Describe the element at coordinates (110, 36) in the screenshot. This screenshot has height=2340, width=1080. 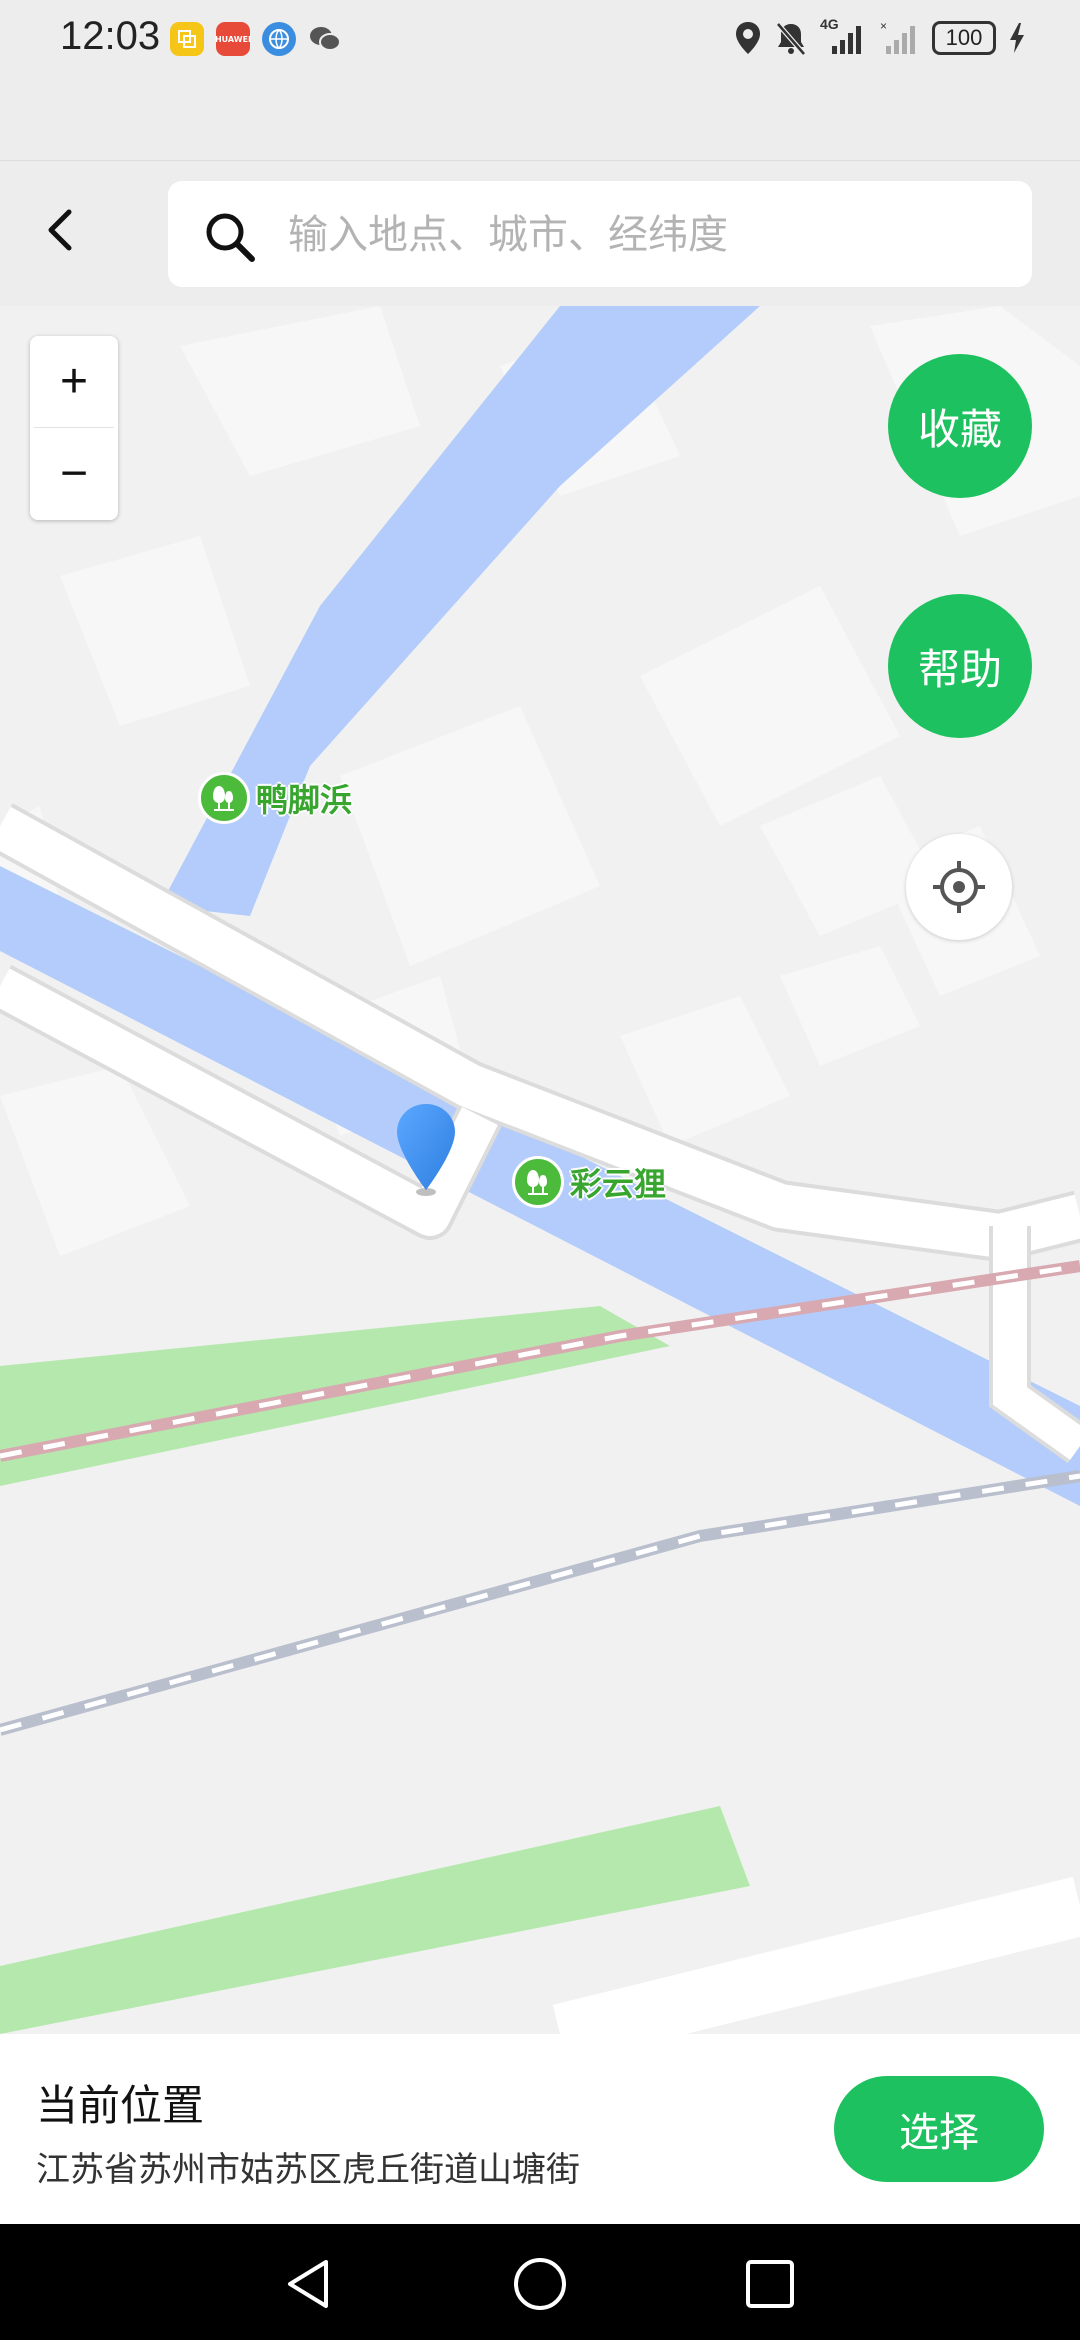
I see `status-time: 12:03` at that location.